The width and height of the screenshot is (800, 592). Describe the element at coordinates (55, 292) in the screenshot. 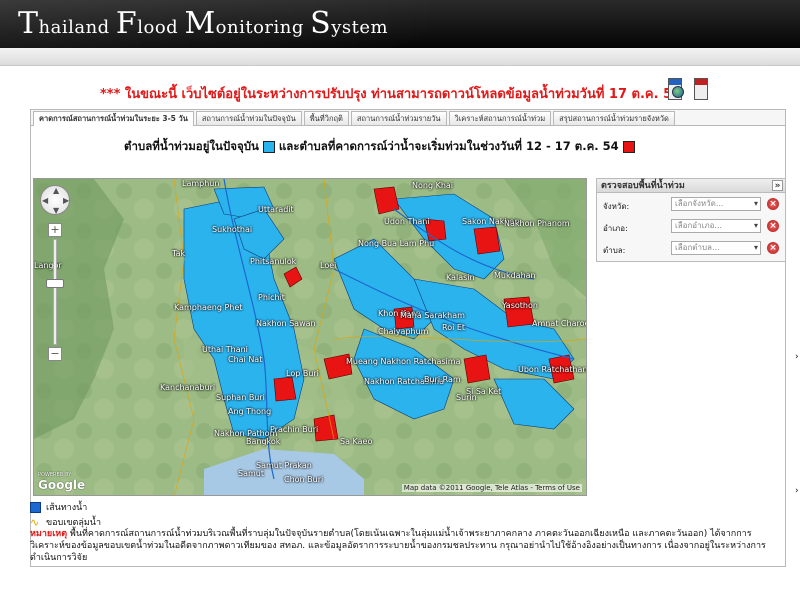

I see `zoom-slider-track` at that location.